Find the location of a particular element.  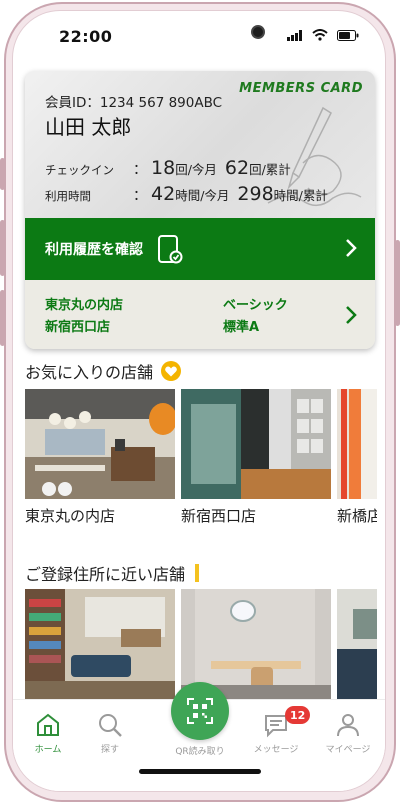

status-icons is located at coordinates (323, 35).